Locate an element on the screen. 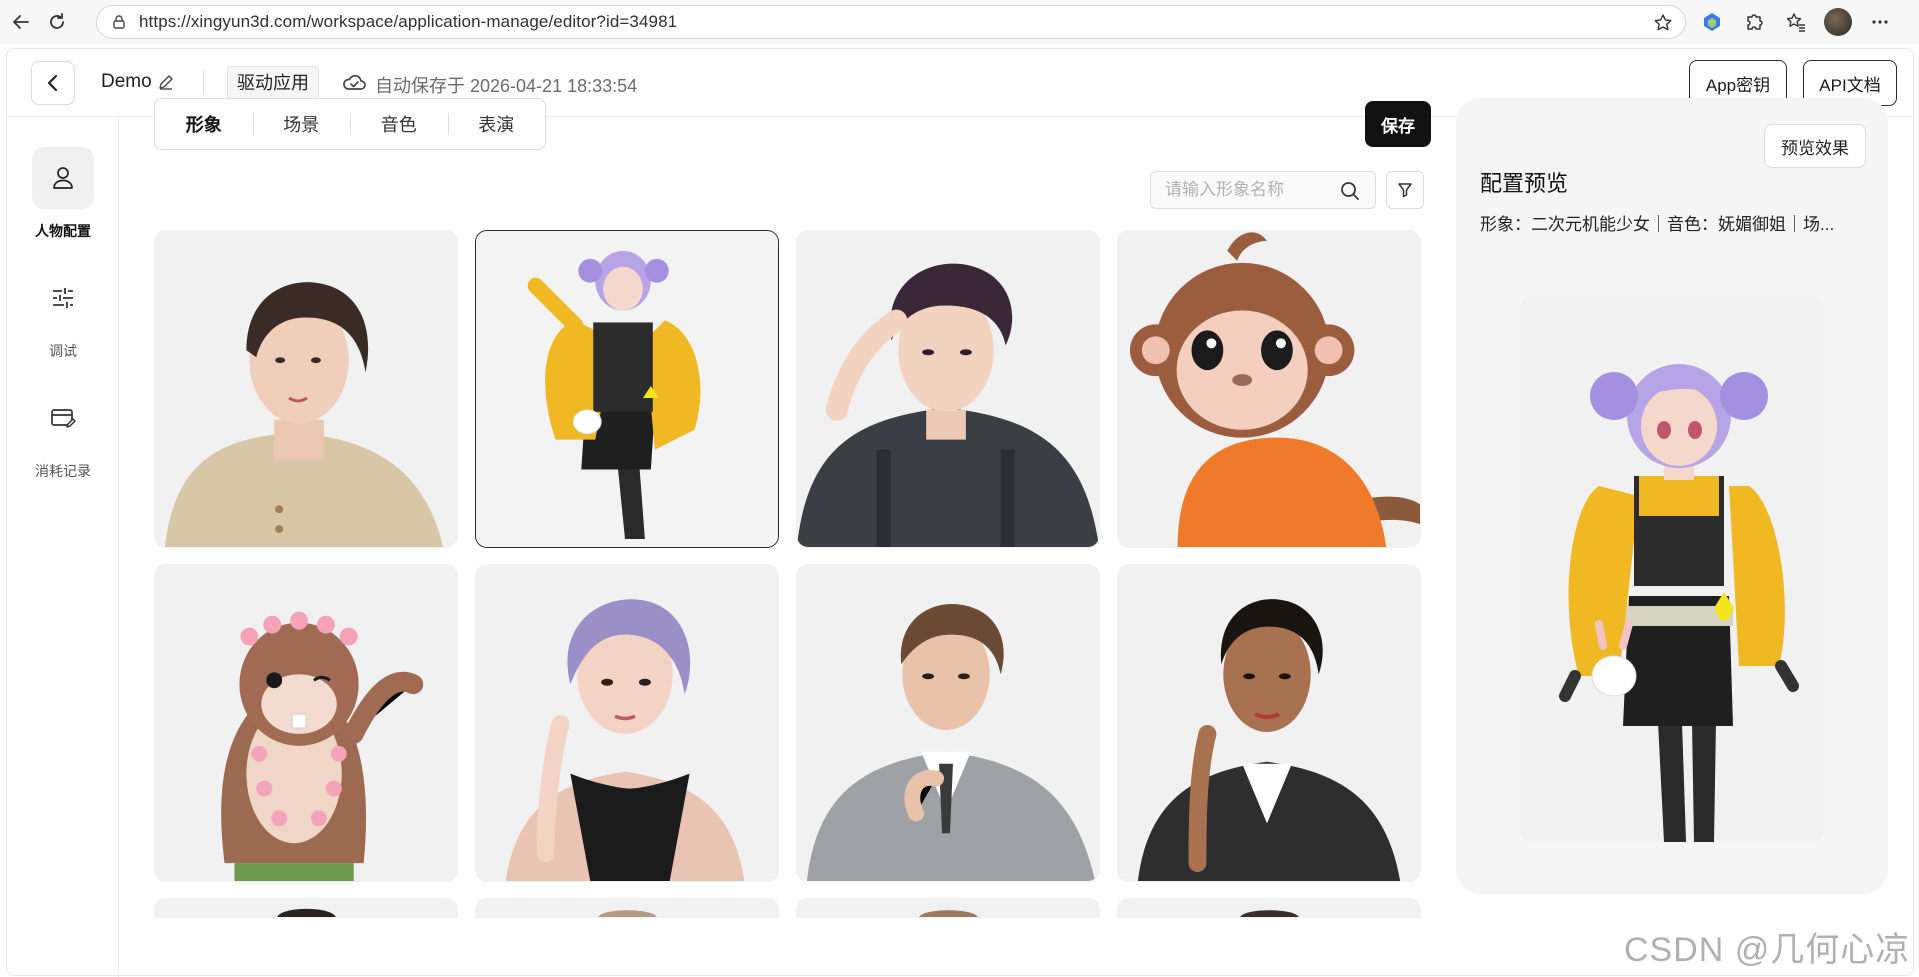 The height and width of the screenshot is (977, 1919). back-button is located at coordinates (53, 83).